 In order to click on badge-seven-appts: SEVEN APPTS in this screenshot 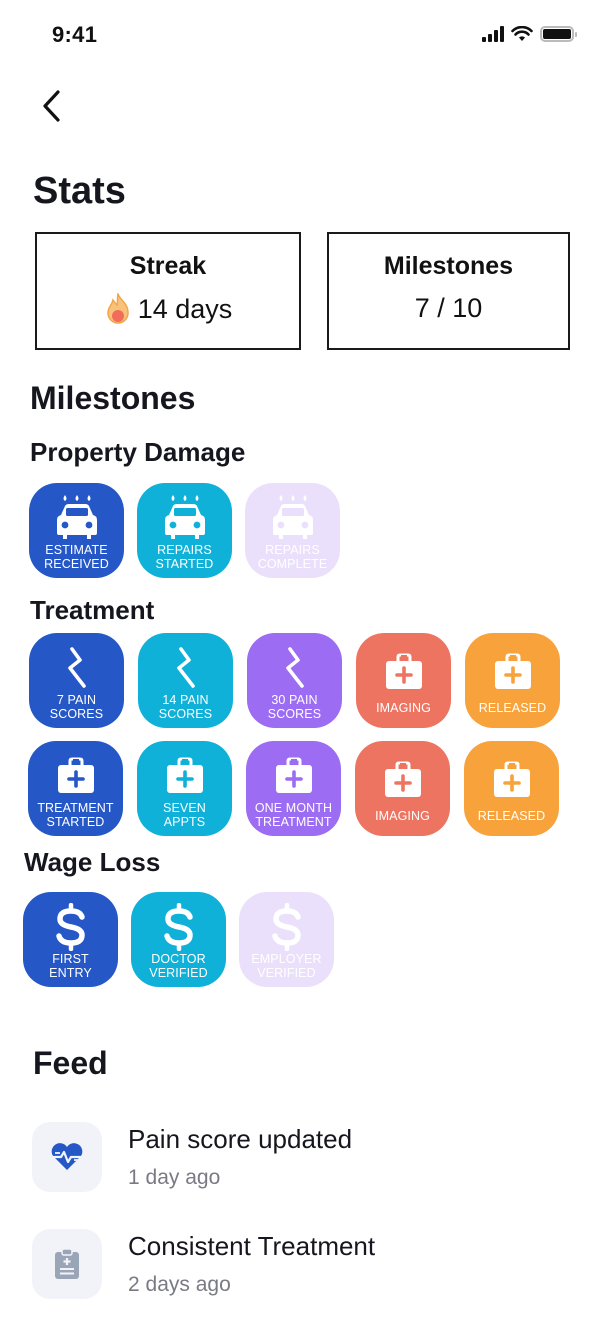, I will do `click(184, 788)`.